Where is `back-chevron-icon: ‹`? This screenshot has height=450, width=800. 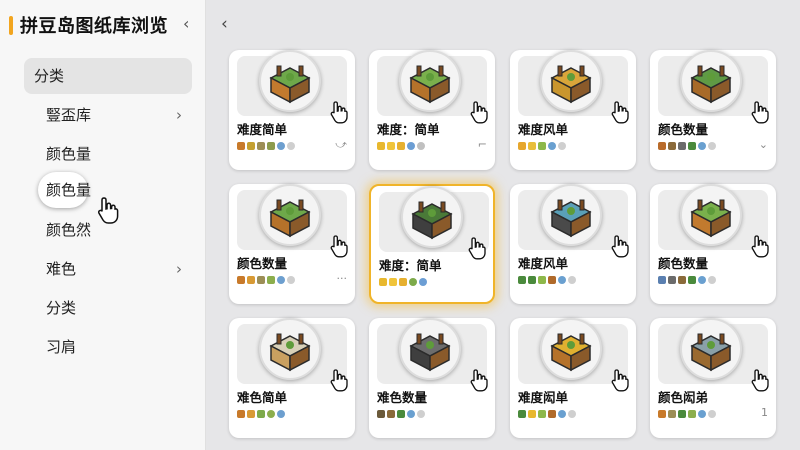 back-chevron-icon: ‹ is located at coordinates (224, 24).